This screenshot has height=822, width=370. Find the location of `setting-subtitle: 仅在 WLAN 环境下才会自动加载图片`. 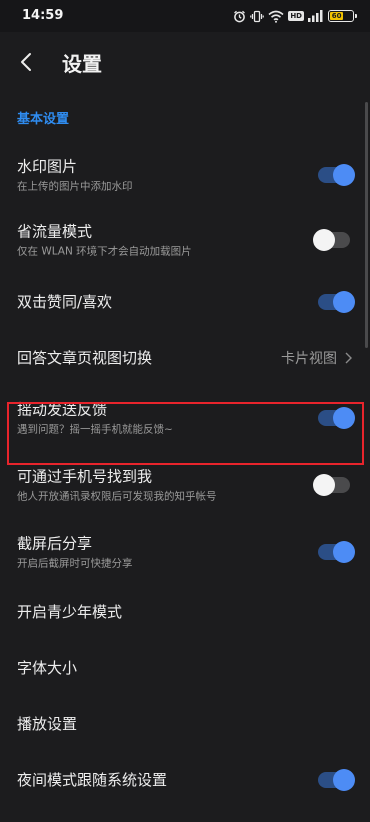

setting-subtitle: 仅在 WLAN 环境下才会自动加载图片 is located at coordinates (104, 251).